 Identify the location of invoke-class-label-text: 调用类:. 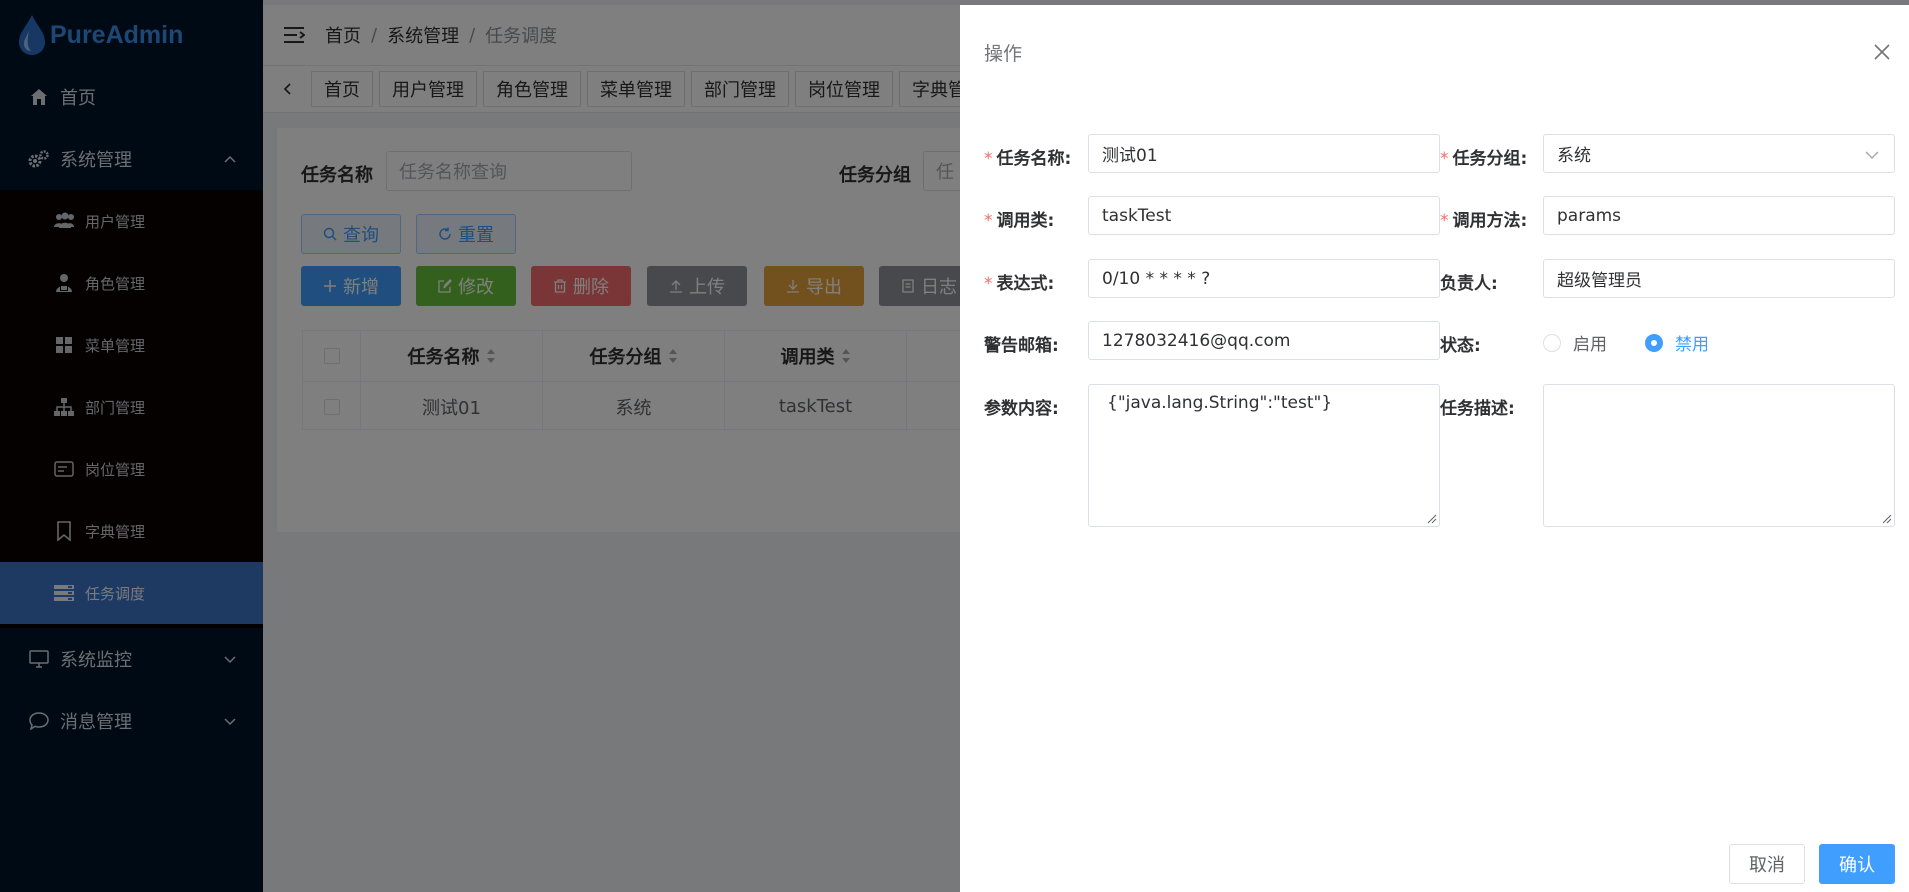
(1025, 221).